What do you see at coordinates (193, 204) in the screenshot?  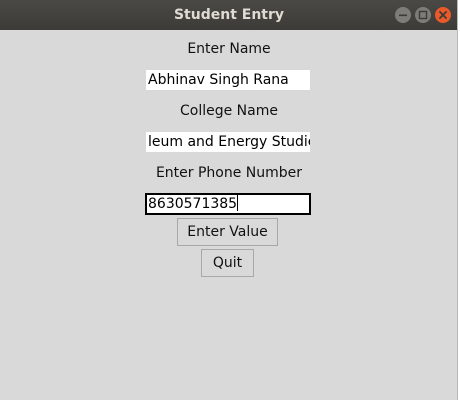 I see `phone-field-text: 8630571385` at bounding box center [193, 204].